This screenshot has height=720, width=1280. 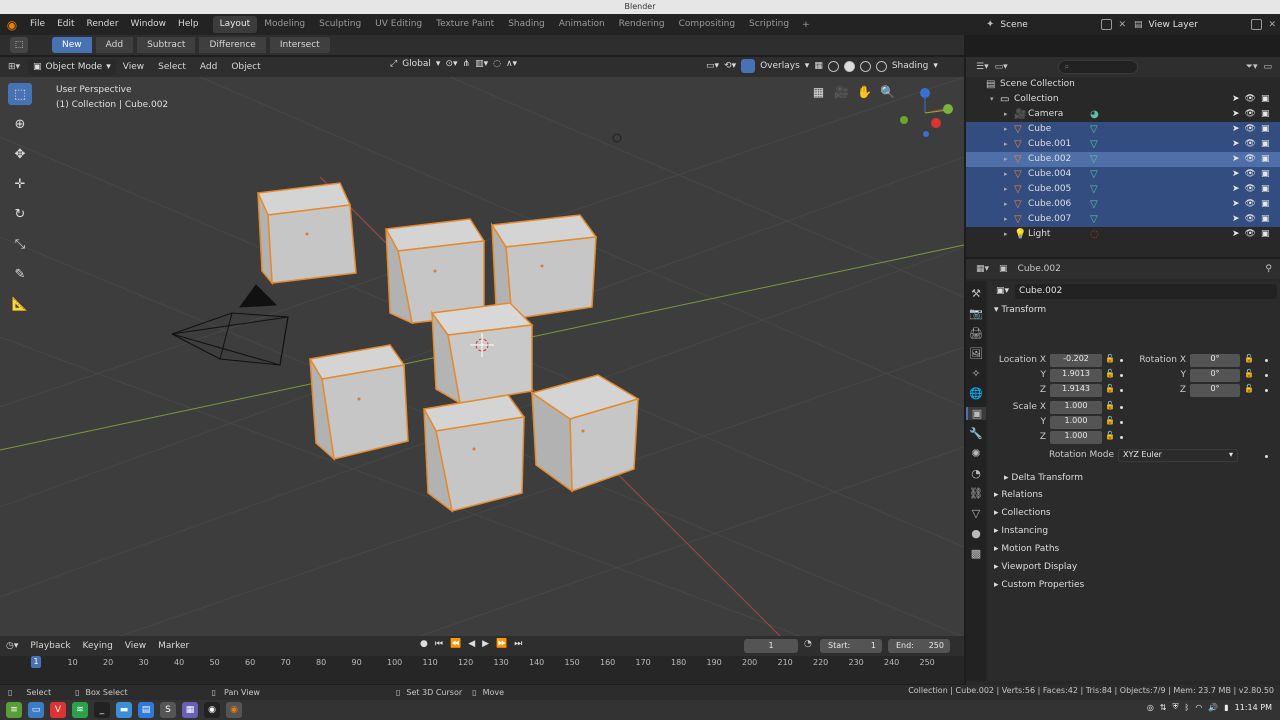 I want to click on spotify-icon: ≋, so click(x=80, y=710).